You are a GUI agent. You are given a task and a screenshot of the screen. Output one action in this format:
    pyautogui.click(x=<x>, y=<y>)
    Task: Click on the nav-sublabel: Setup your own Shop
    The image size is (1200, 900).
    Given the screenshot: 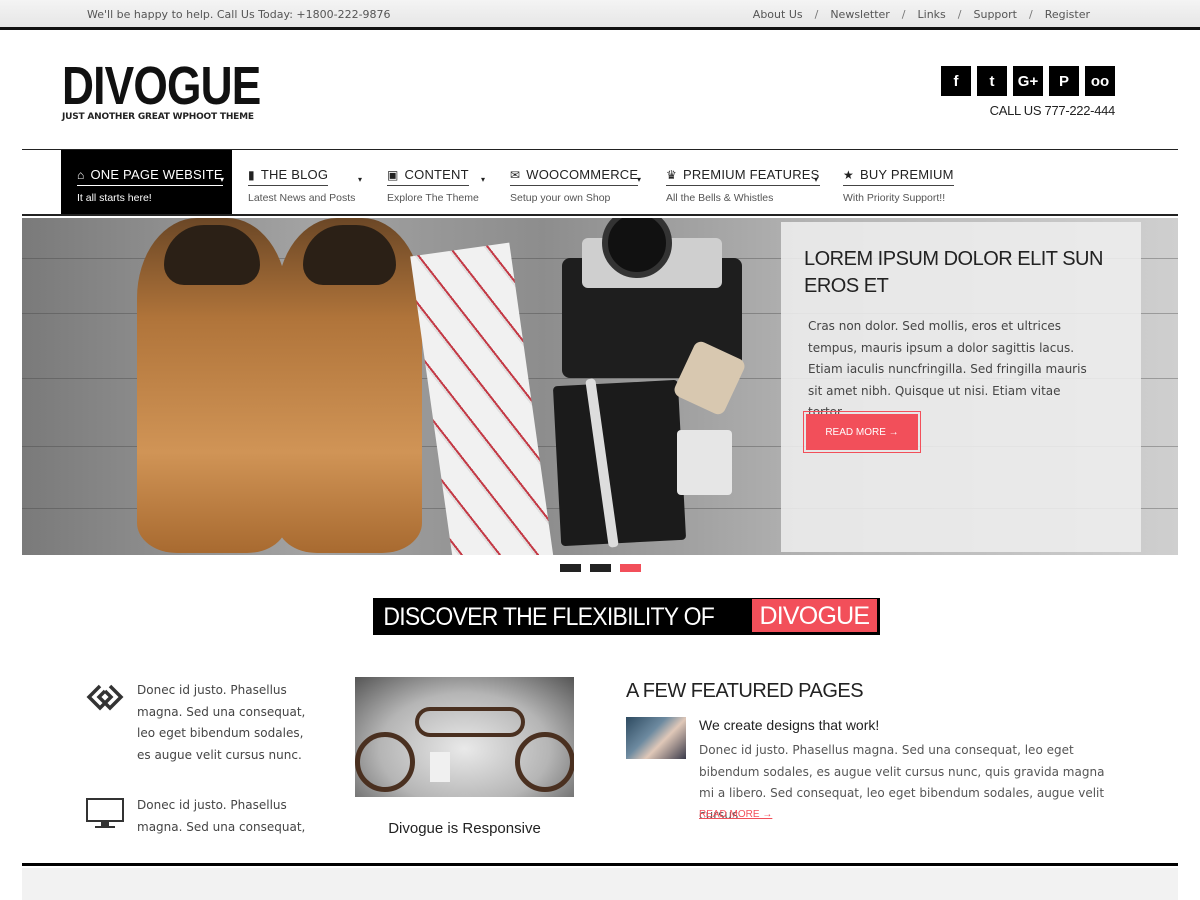 What is the action you would take?
    pyautogui.click(x=560, y=198)
    